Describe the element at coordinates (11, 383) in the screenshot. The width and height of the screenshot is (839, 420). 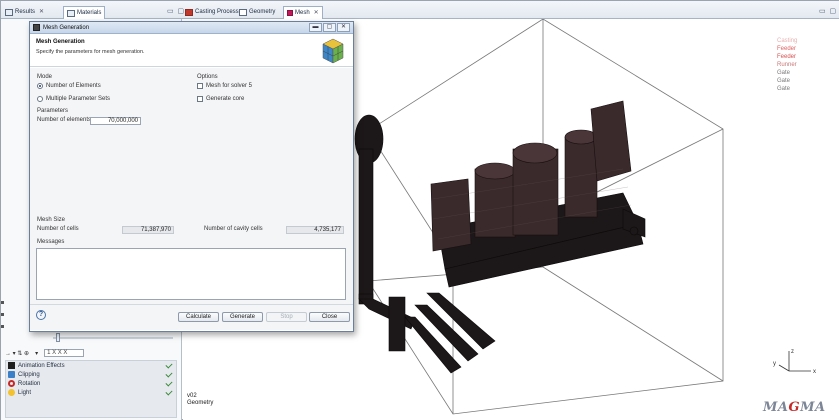
I see `rotation-icon` at that location.